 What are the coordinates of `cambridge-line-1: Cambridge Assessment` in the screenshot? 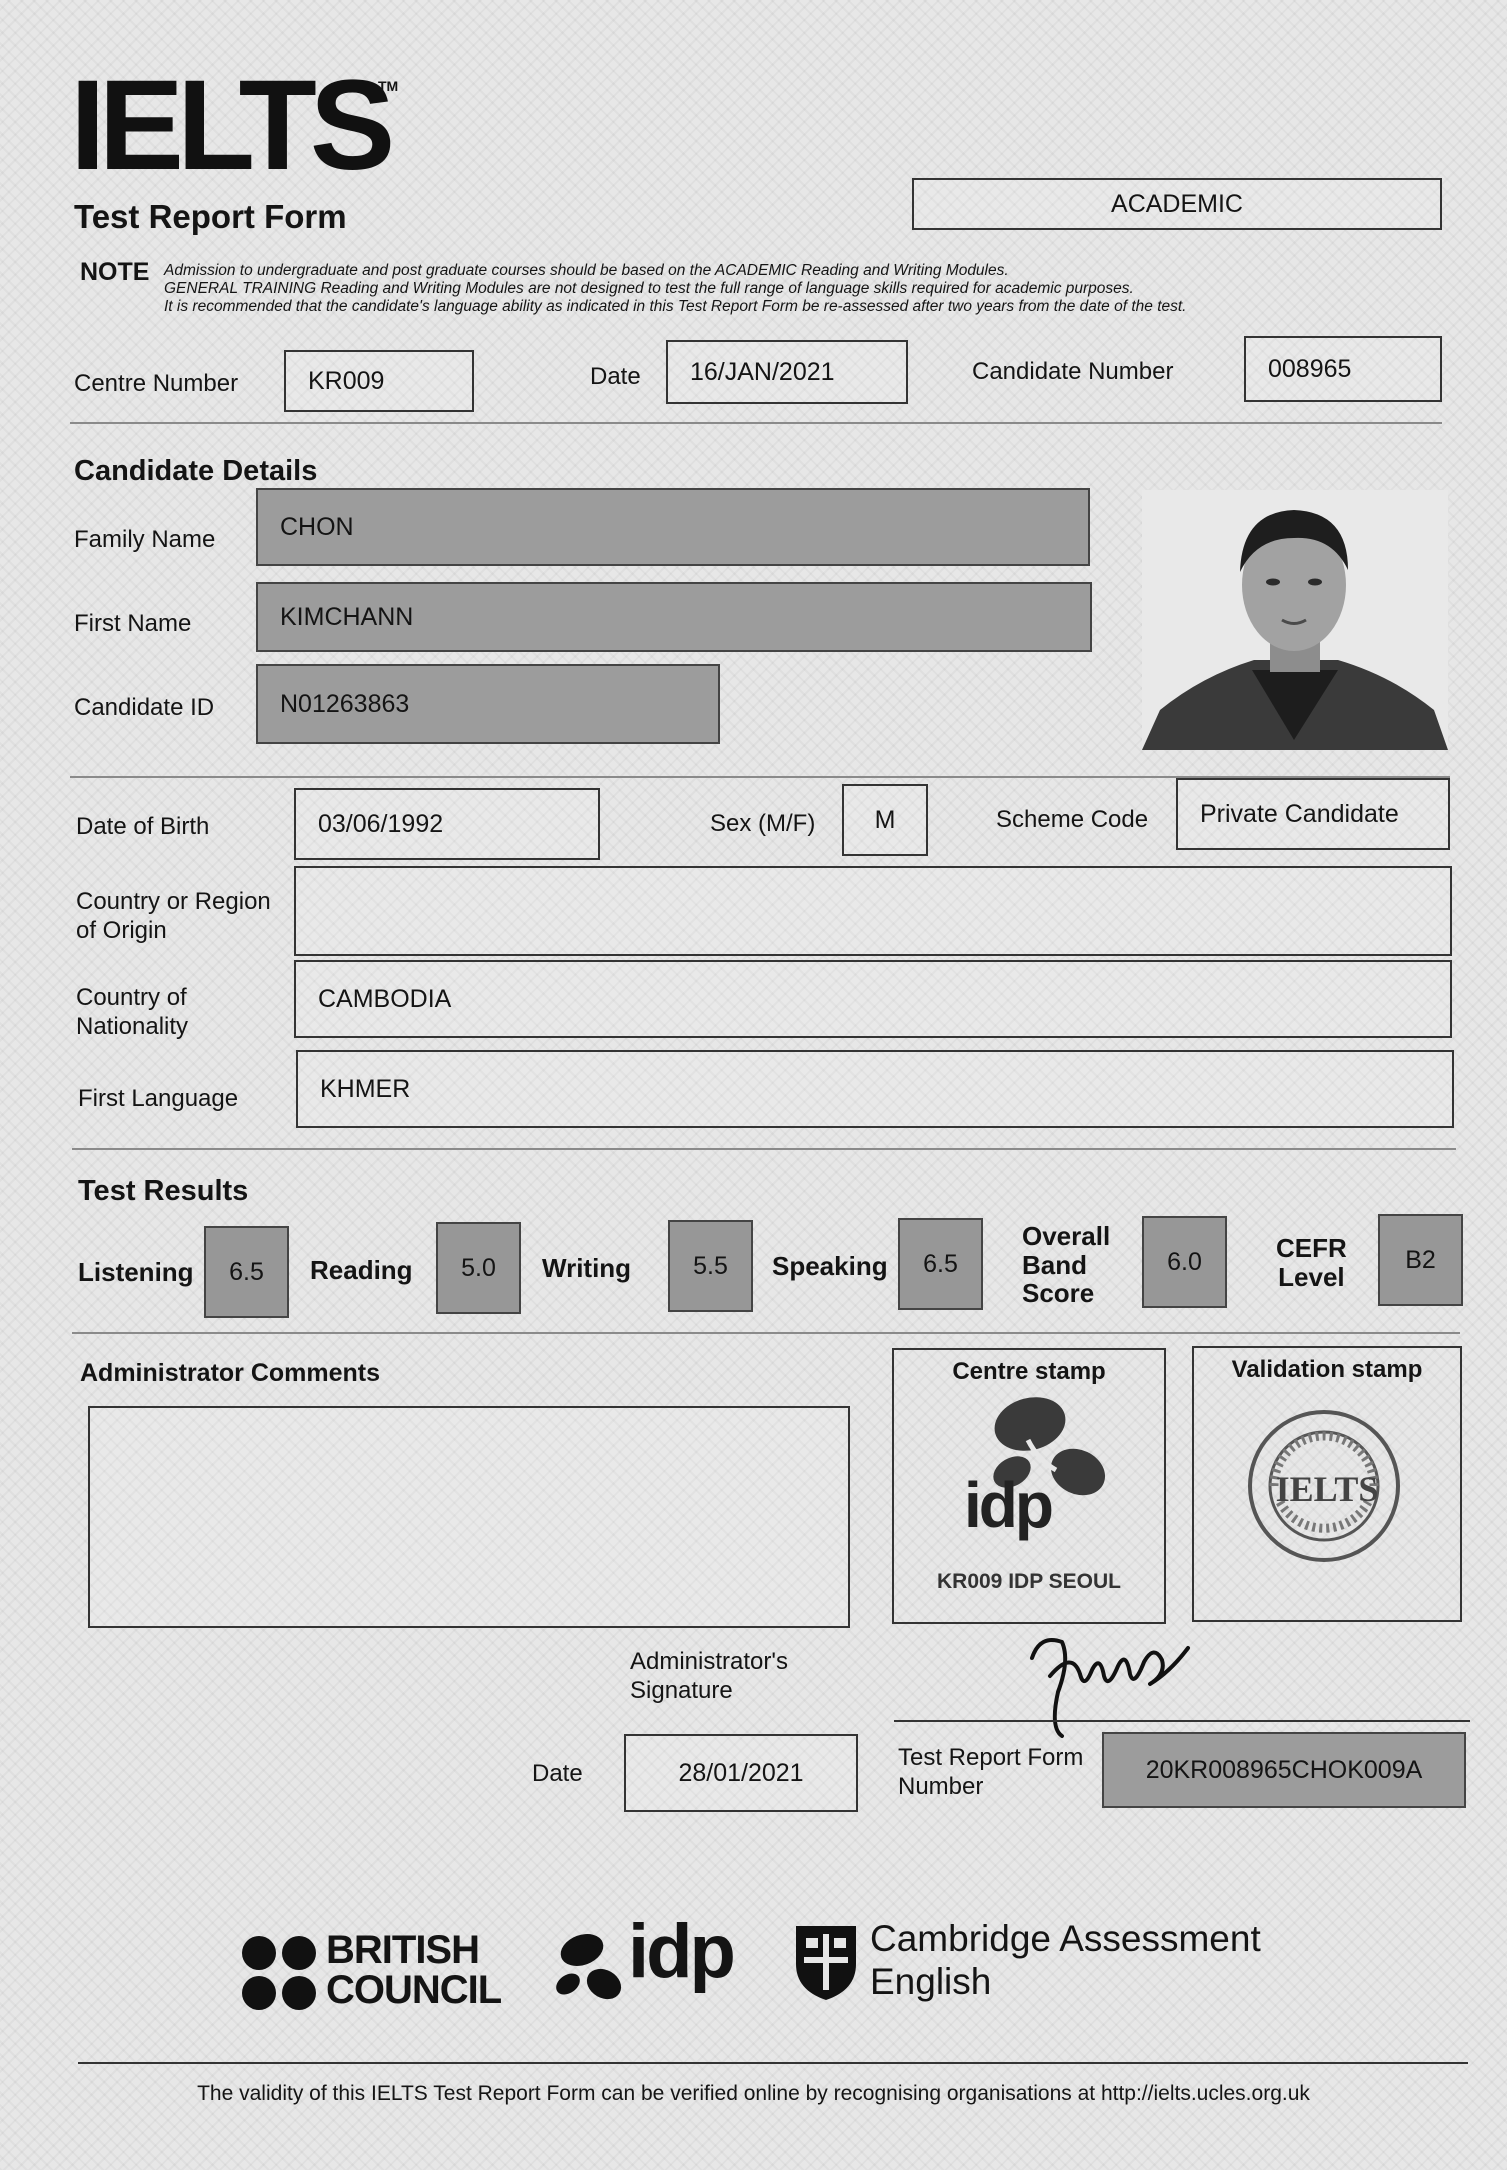 It's located at (1065, 1938).